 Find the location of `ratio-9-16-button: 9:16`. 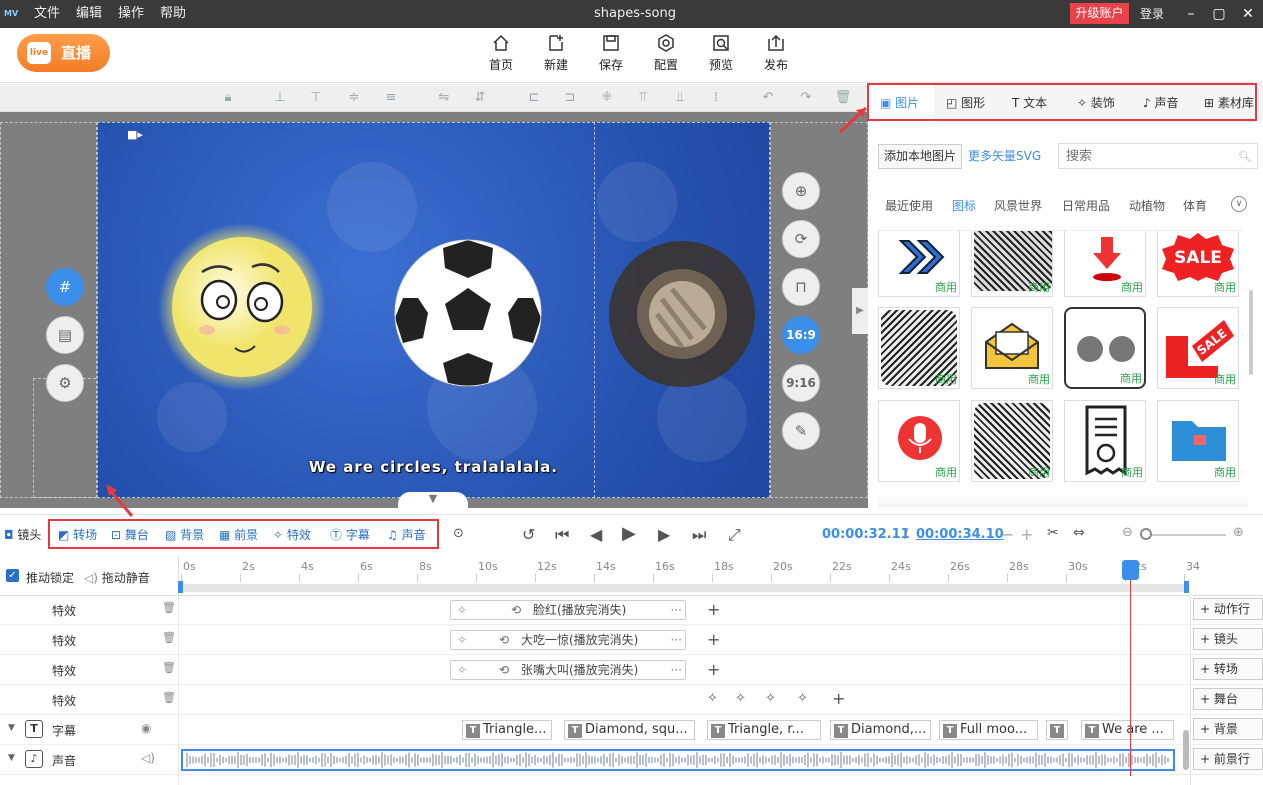

ratio-9-16-button: 9:16 is located at coordinates (801, 383).